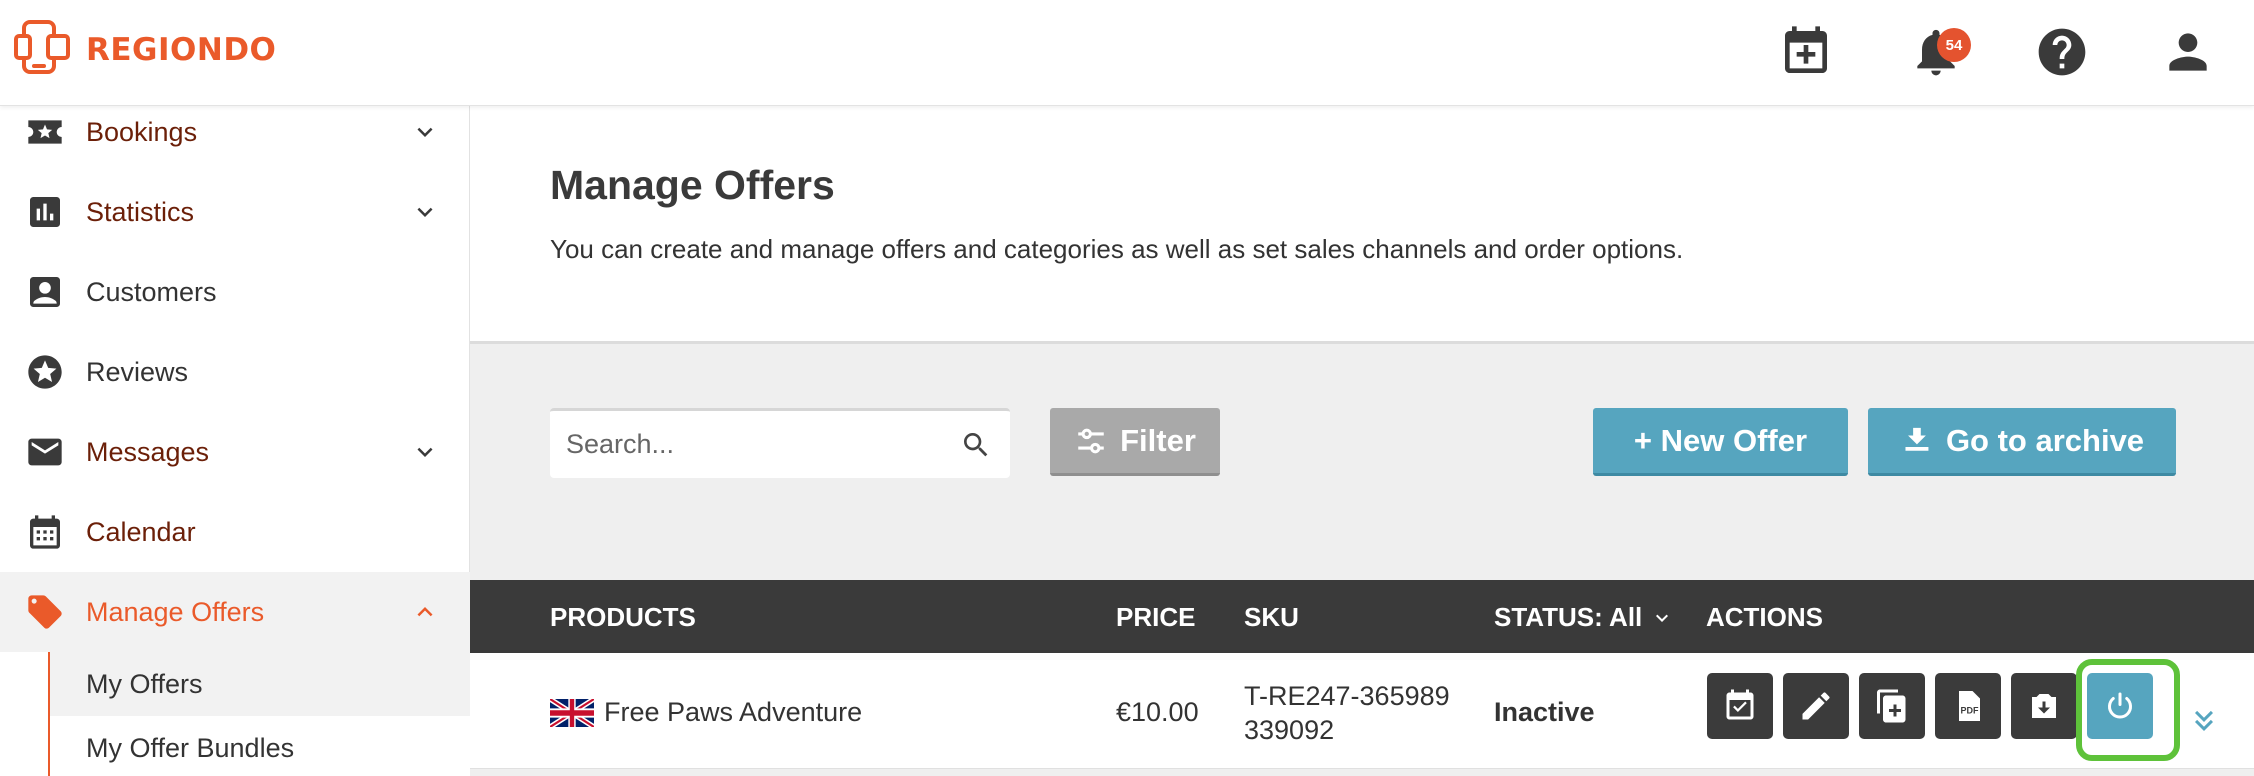 The width and height of the screenshot is (2254, 776). What do you see at coordinates (976, 445) in the screenshot?
I see `search-icon` at bounding box center [976, 445].